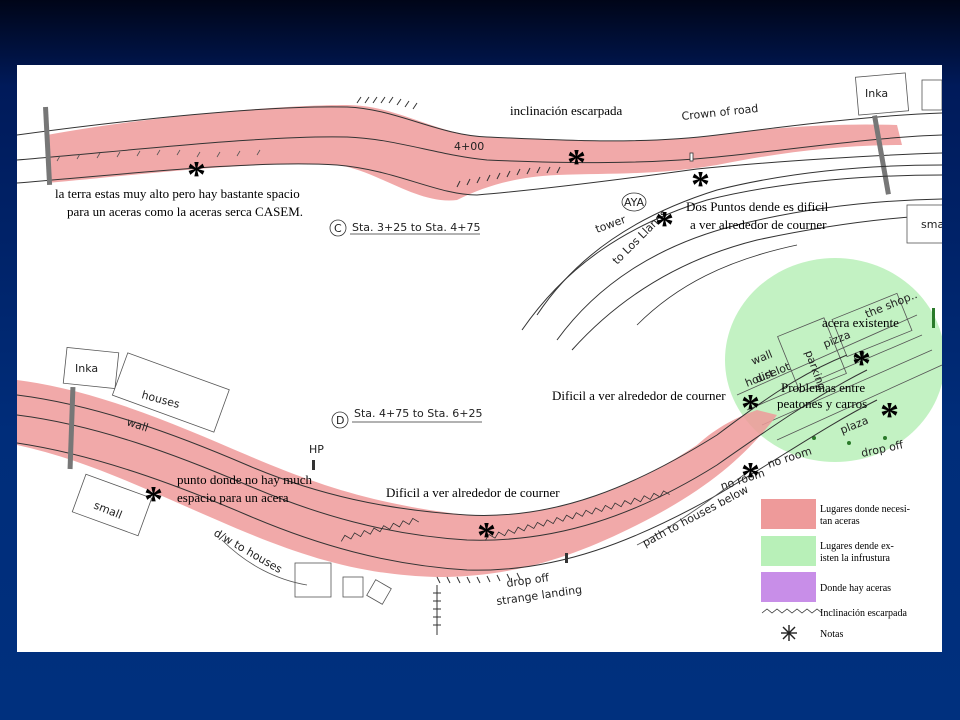  I want to click on label-drop-off: drop off, so click(528, 580).